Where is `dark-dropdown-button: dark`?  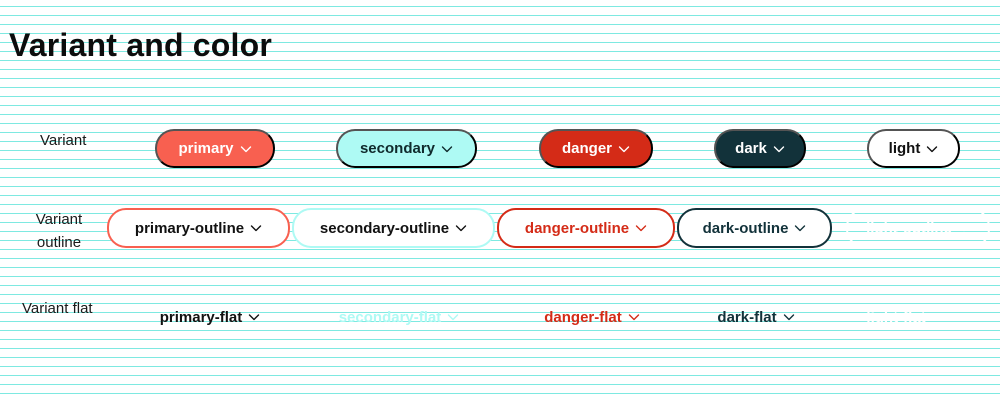 dark-dropdown-button: dark is located at coordinates (760, 148).